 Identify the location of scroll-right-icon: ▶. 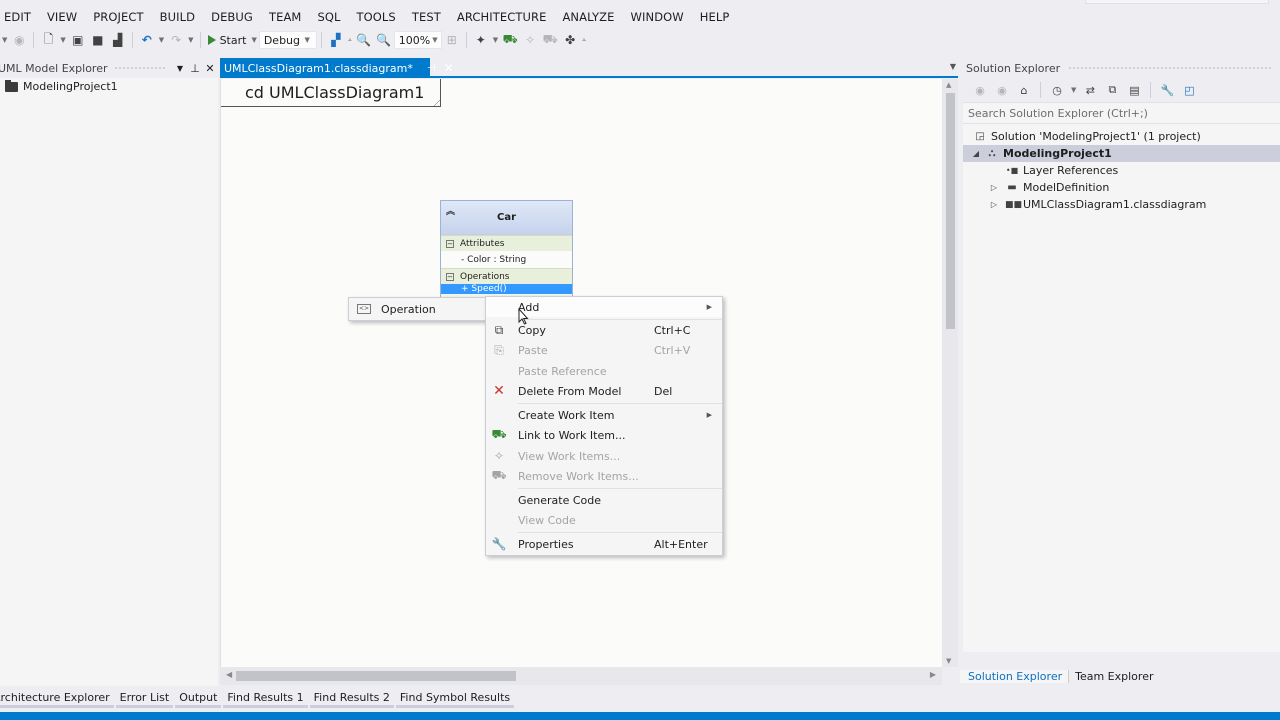
(933, 674).